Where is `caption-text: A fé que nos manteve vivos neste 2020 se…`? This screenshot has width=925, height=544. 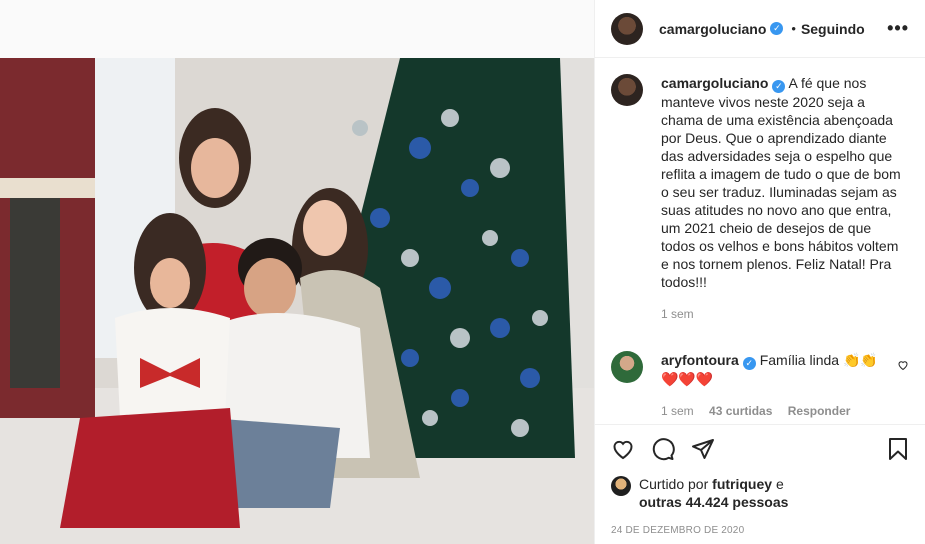
caption-text: A fé que nos manteve vivos neste 2020 se… is located at coordinates (781, 182).